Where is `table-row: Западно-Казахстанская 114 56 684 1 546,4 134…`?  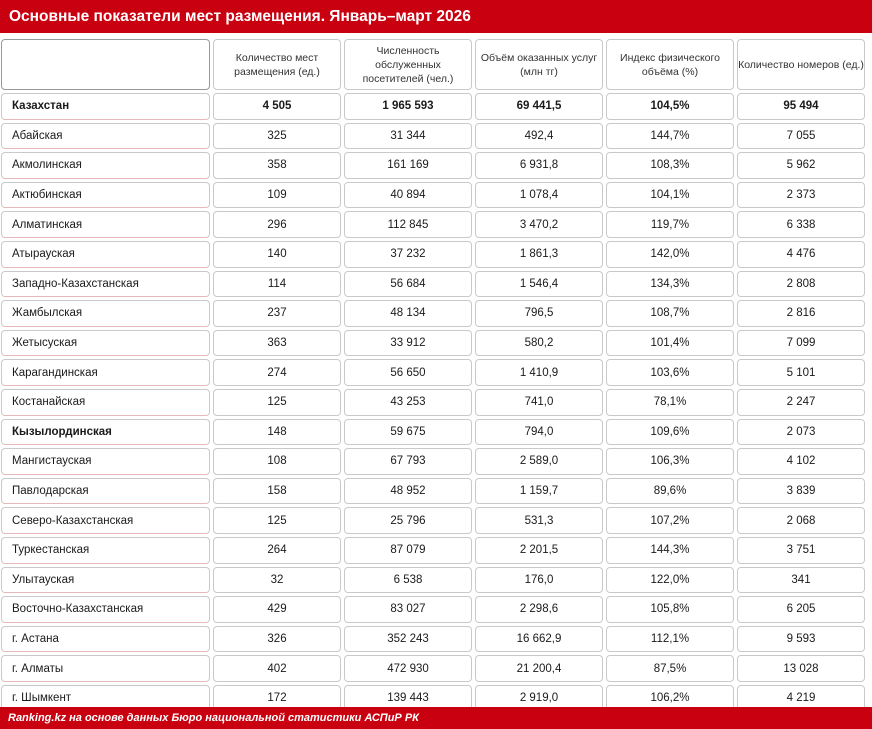
table-row: Западно-Казахстанская 114 56 684 1 546,4 134… is located at coordinates (433, 284).